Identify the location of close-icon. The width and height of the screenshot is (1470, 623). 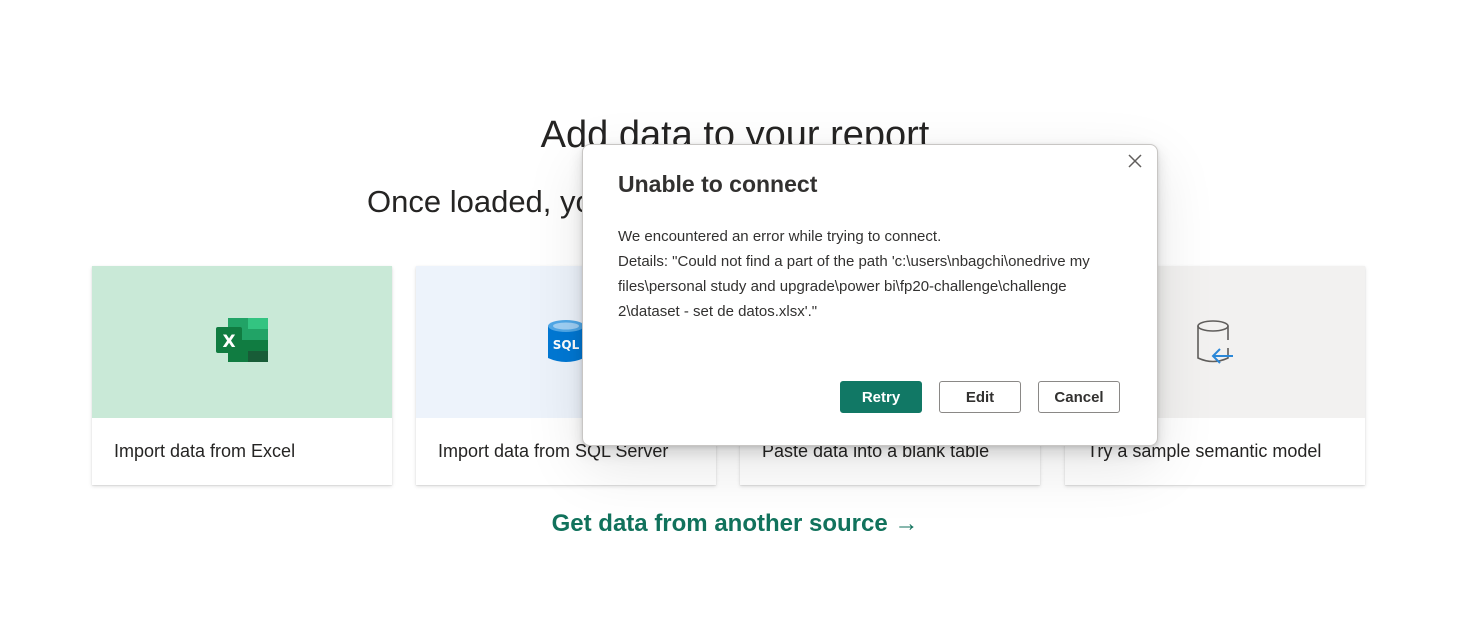
(1135, 161).